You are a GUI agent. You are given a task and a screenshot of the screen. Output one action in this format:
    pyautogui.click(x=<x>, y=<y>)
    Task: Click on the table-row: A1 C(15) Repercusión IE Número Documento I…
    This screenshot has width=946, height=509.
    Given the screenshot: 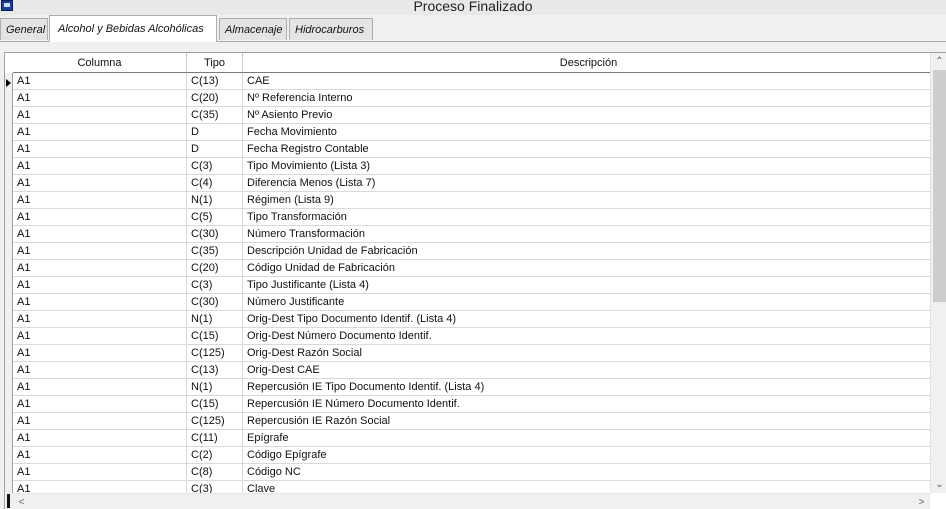 What is the action you would take?
    pyautogui.click(x=473, y=404)
    